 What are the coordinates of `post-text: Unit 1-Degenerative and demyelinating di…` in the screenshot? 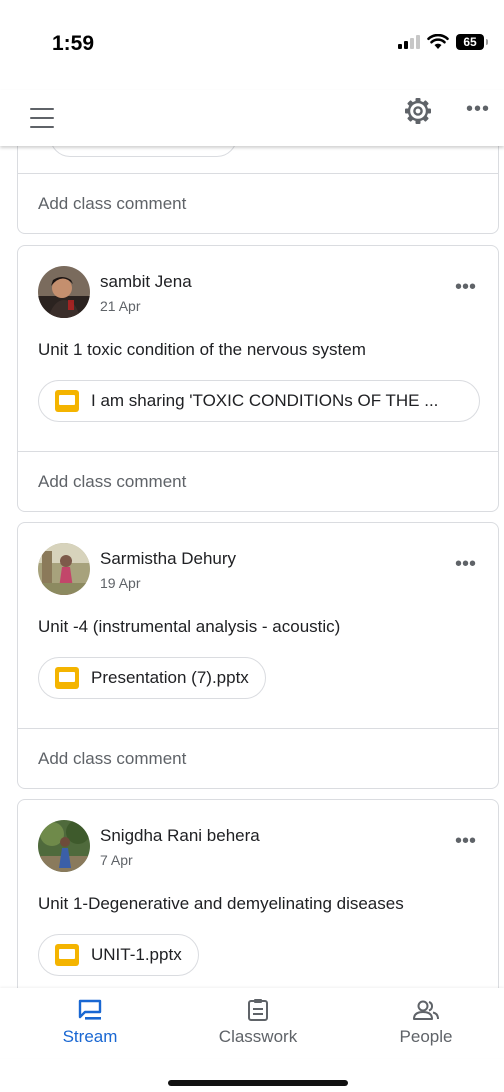 It's located at (221, 903).